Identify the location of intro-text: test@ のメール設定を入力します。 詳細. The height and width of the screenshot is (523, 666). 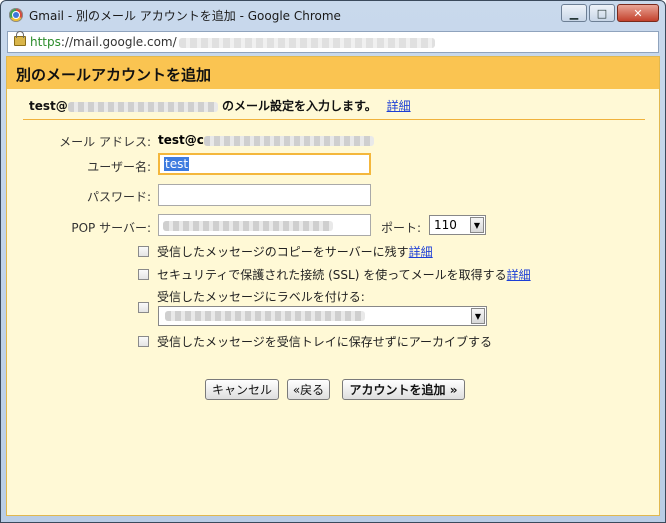
(220, 105).